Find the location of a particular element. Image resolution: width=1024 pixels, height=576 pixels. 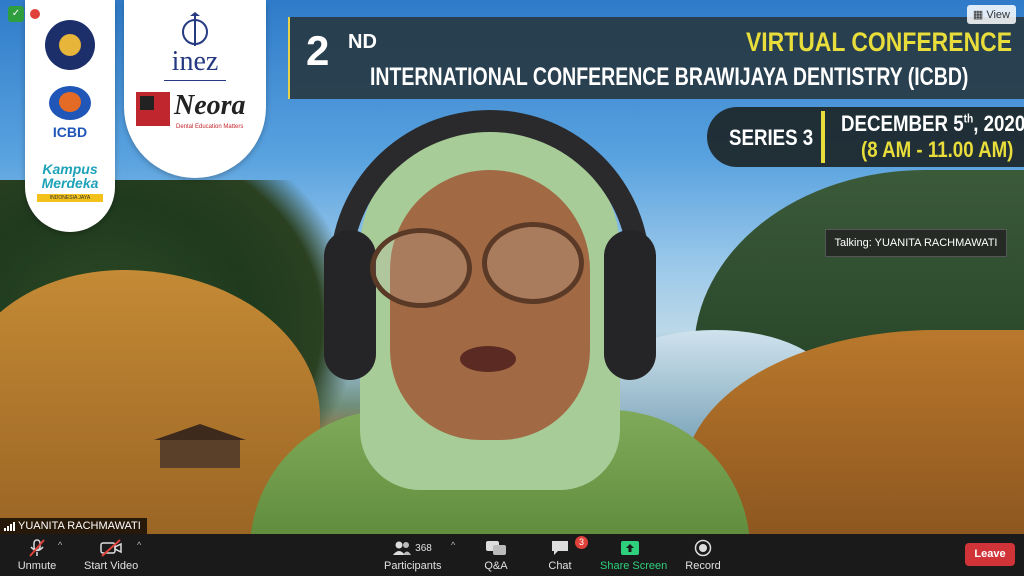

headphones-earcup-right is located at coordinates (630, 305).